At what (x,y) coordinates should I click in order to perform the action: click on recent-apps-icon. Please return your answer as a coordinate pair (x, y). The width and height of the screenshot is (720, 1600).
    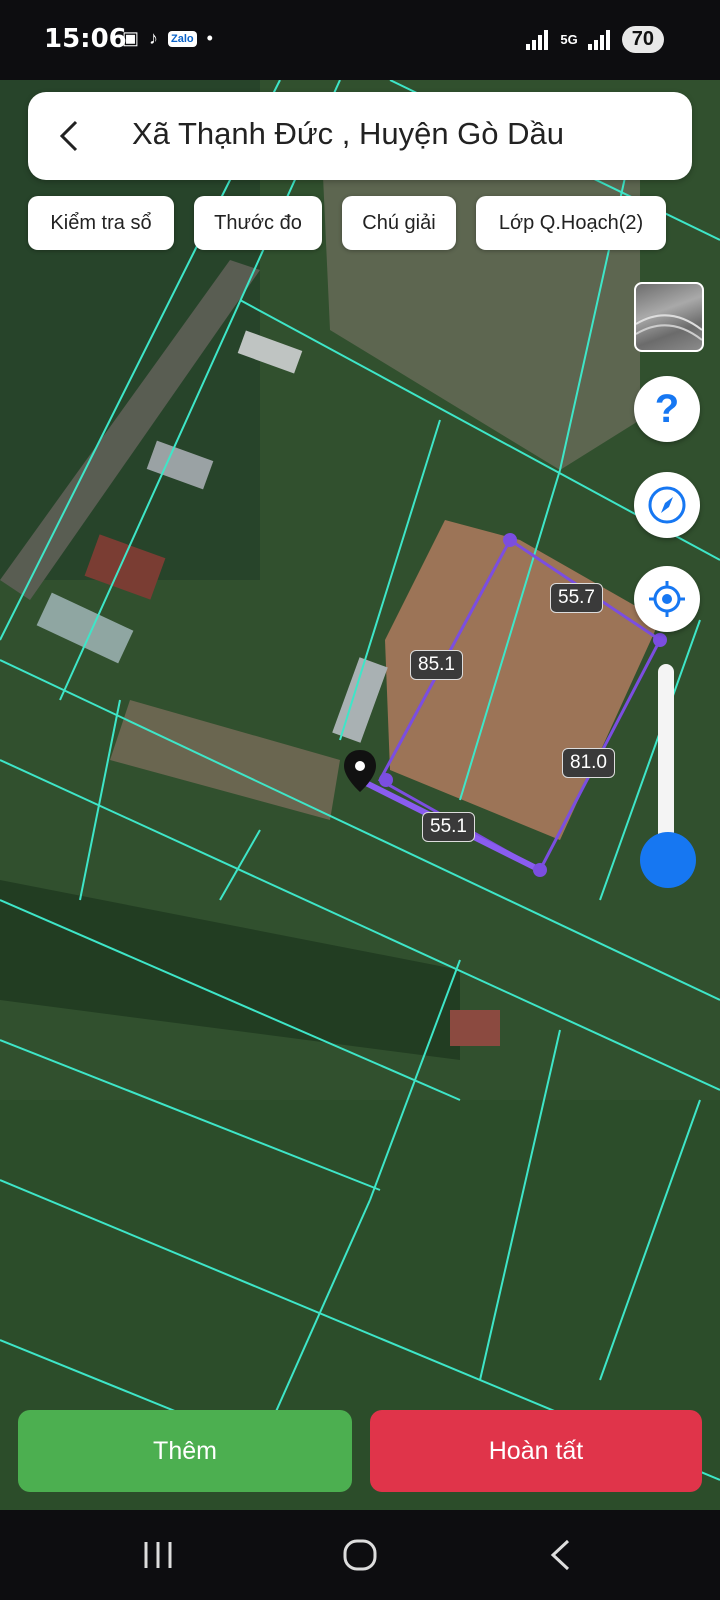
    Looking at the image, I should click on (158, 1555).